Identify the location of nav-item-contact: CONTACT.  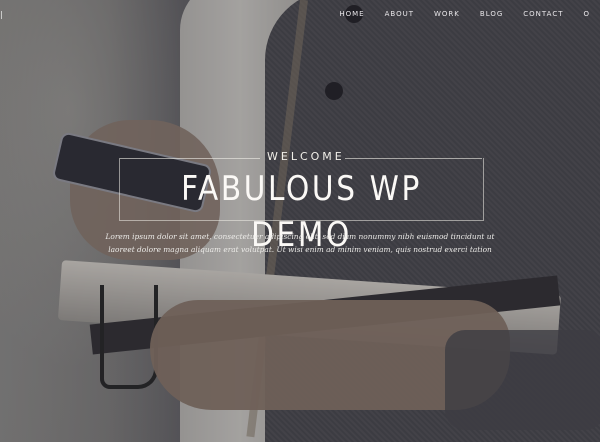
(543, 17).